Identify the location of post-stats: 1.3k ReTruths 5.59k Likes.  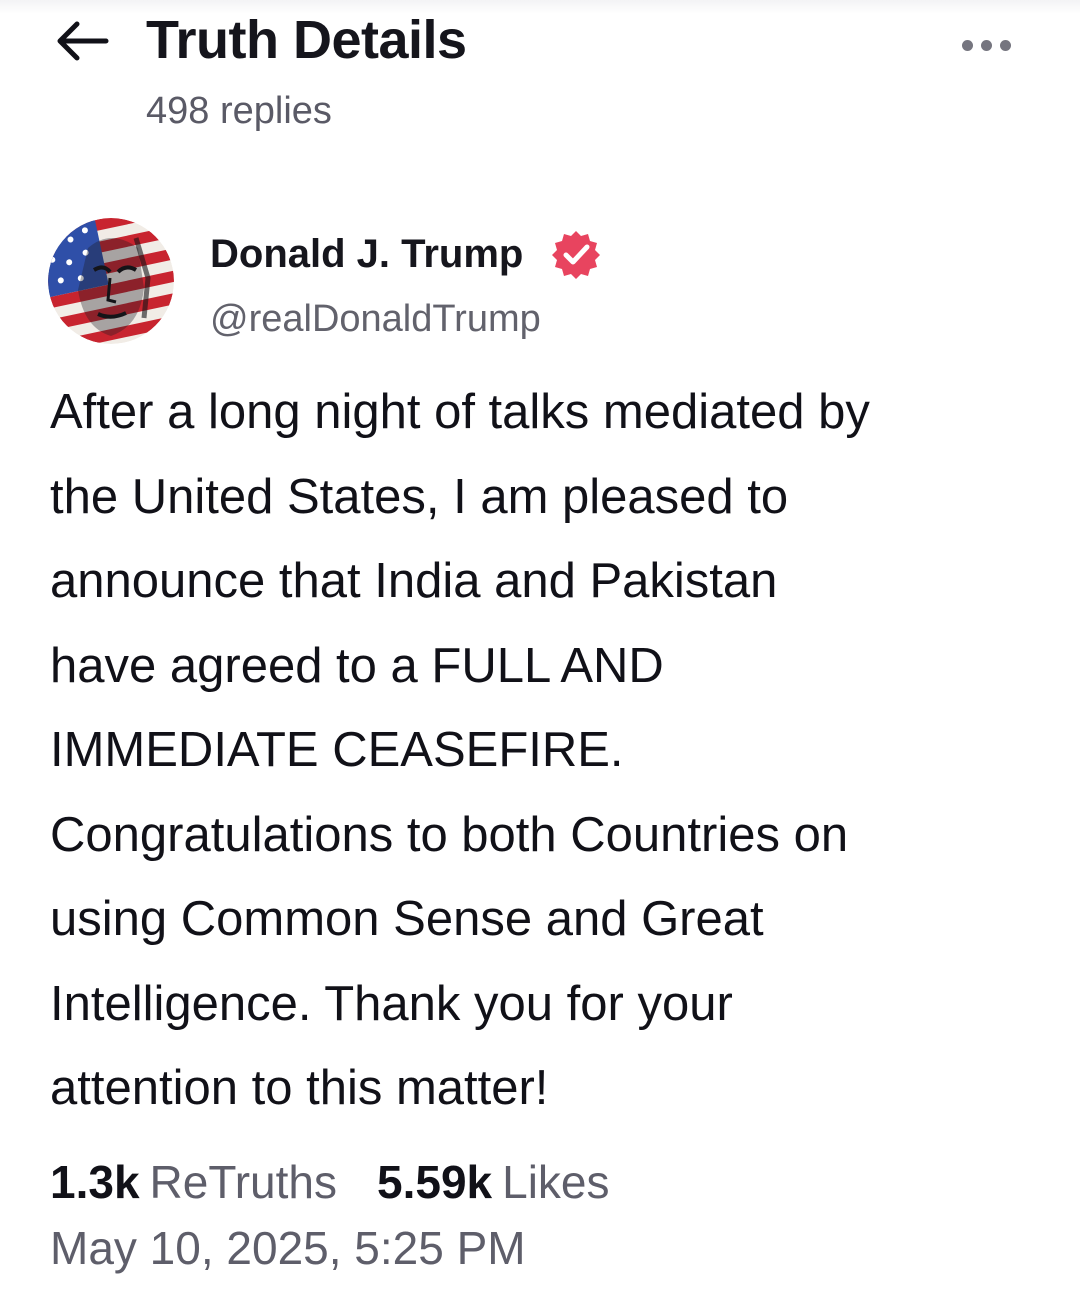
(330, 1182).